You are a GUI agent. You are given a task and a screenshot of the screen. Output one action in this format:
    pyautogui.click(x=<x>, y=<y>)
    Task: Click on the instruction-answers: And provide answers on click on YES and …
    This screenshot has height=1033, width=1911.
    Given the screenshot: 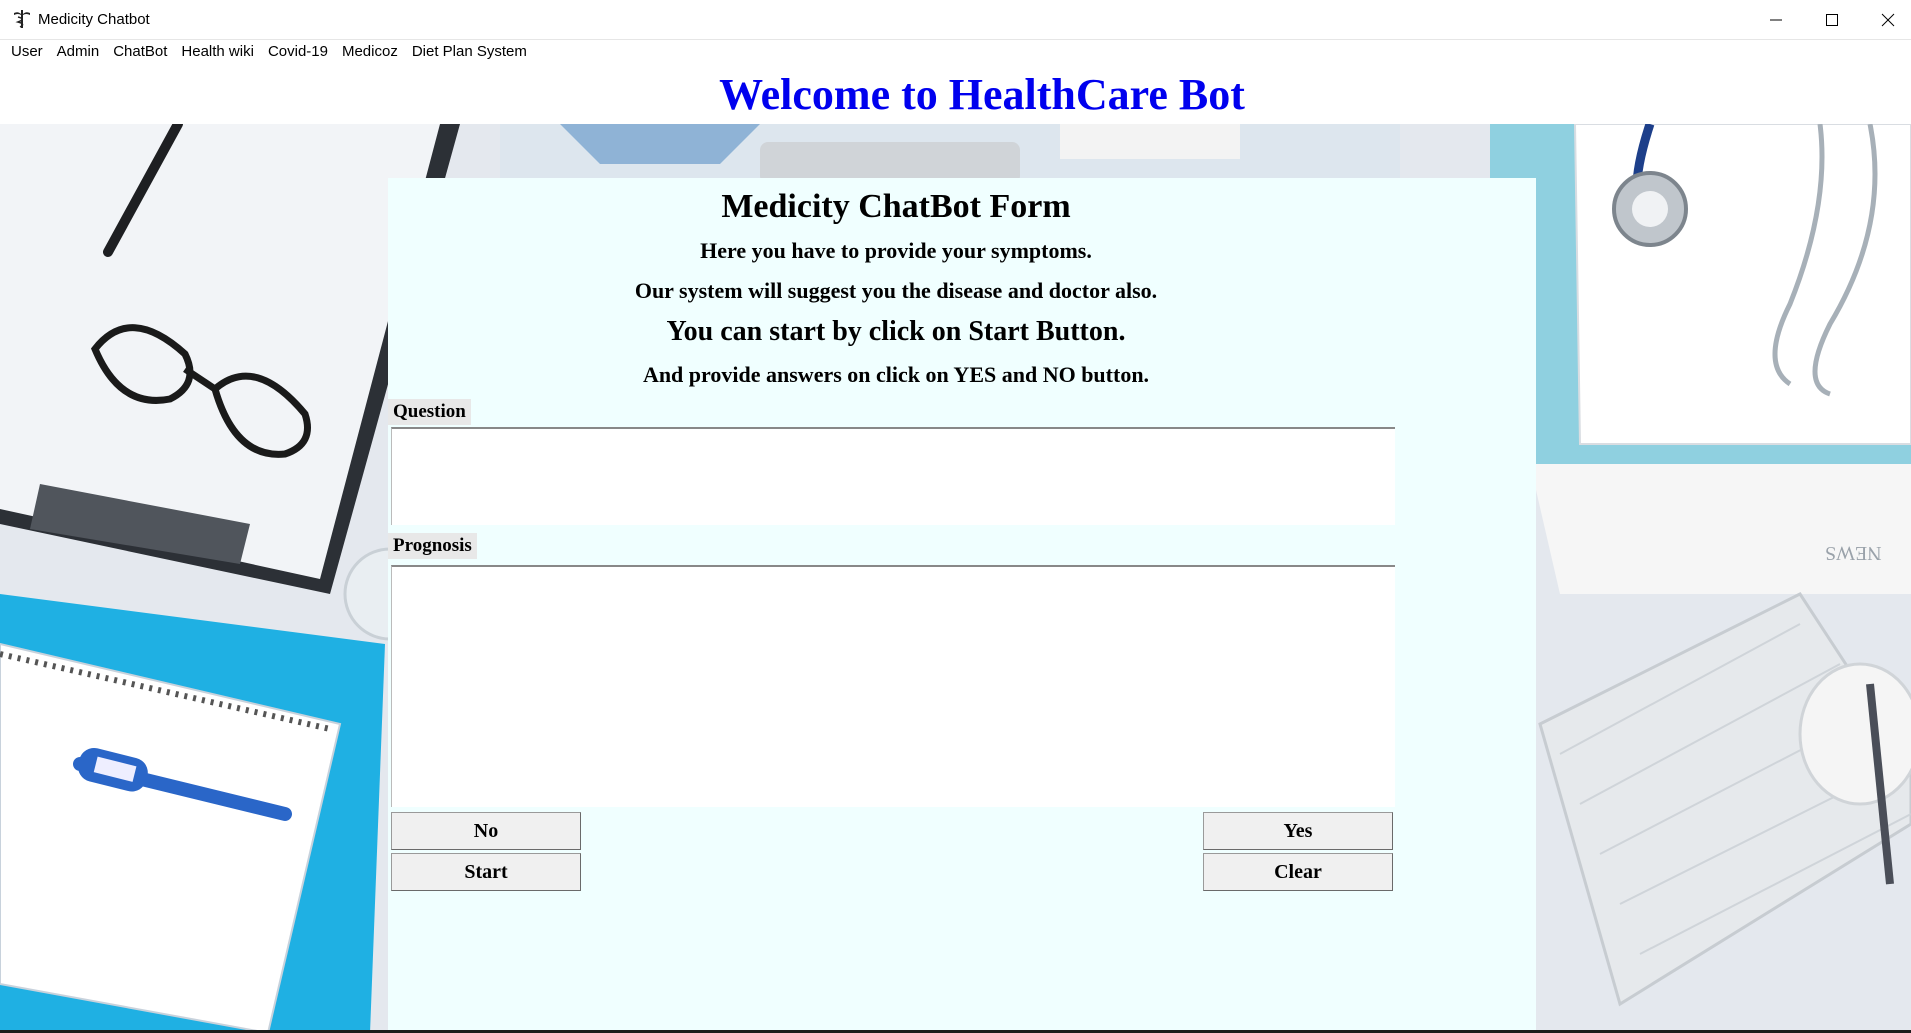 What is the action you would take?
    pyautogui.click(x=896, y=374)
    